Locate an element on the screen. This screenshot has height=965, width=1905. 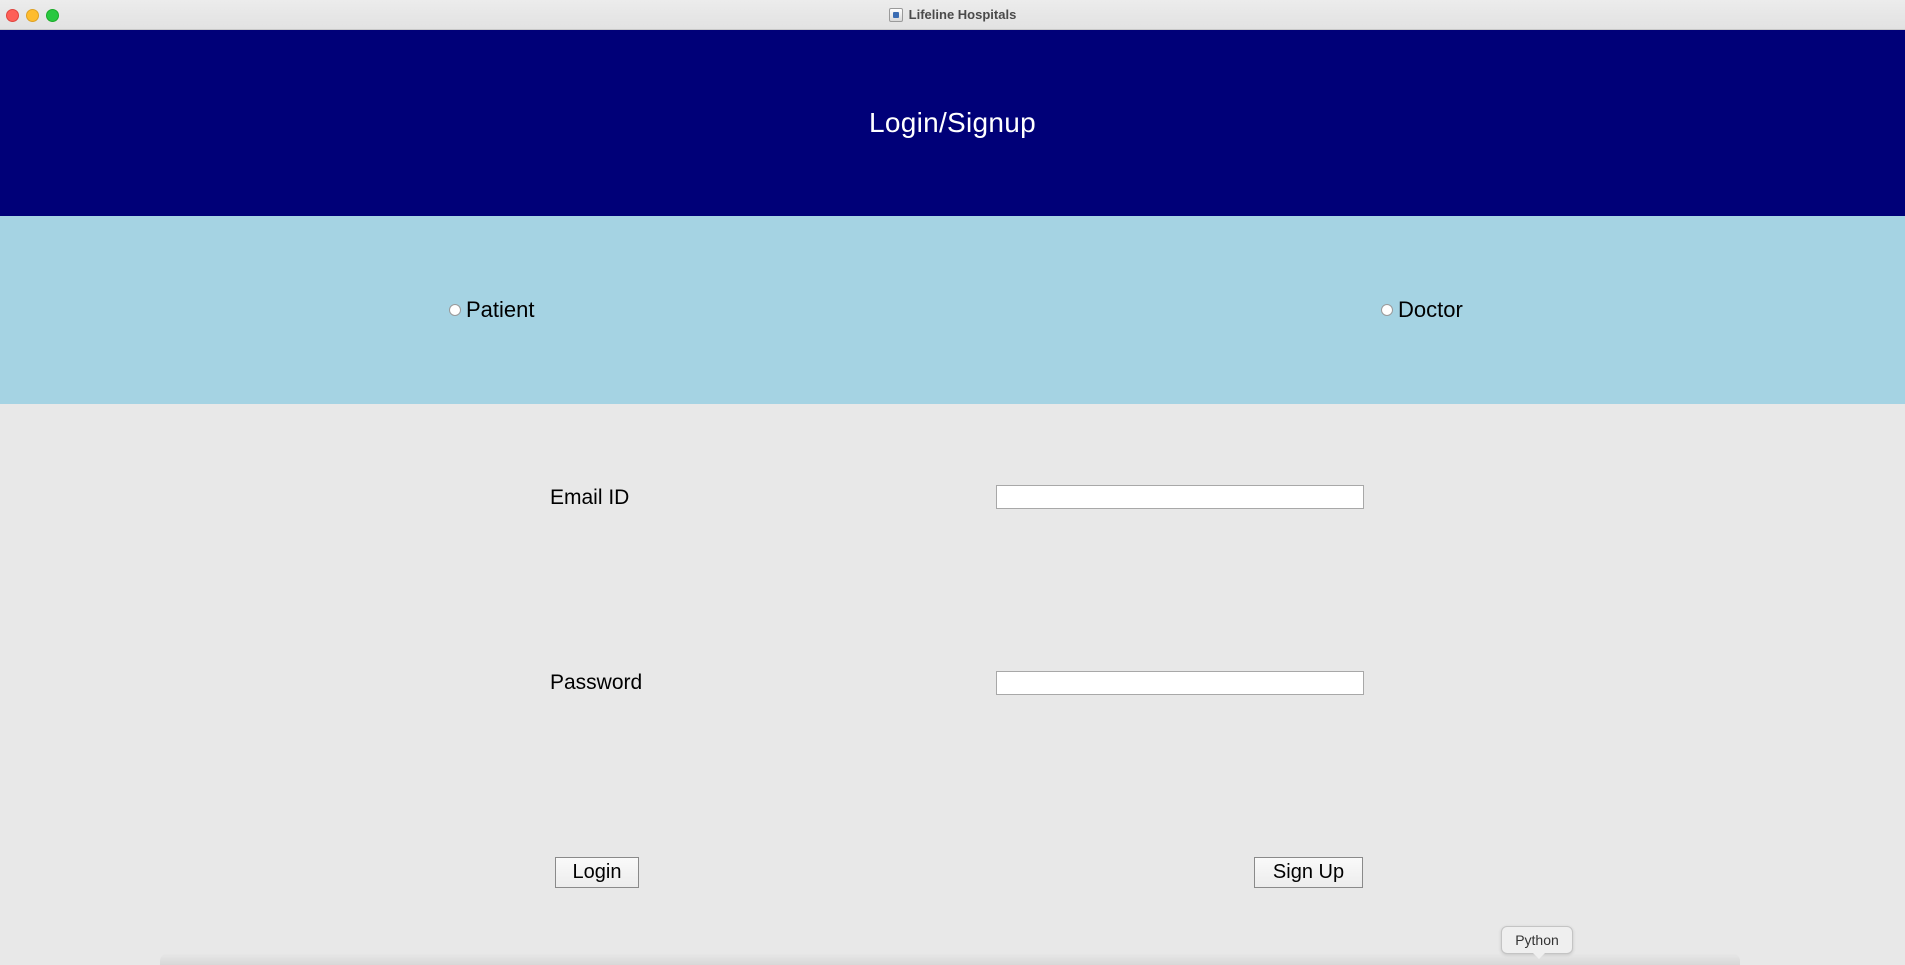
python-app-icon is located at coordinates (895, 14).